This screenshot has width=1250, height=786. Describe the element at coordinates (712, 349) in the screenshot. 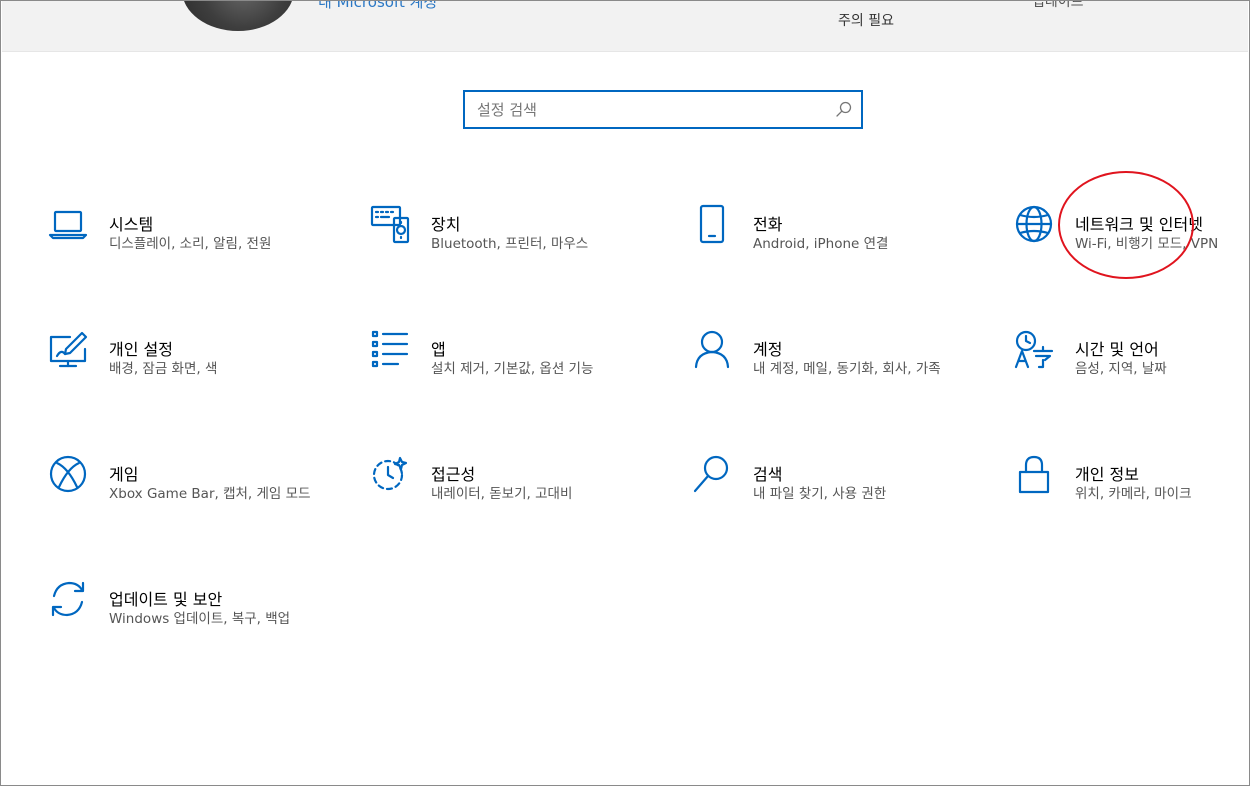

I see `person-icon` at that location.